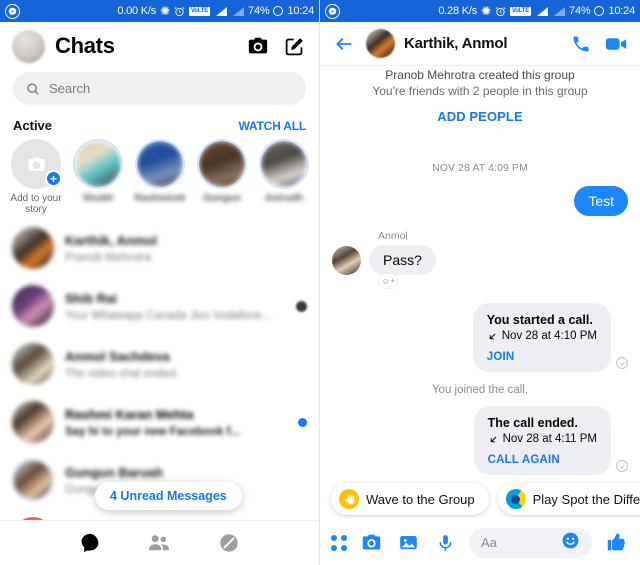 This screenshot has height=565, width=640. What do you see at coordinates (621, 11) in the screenshot?
I see `clock-right: 10:24` at bounding box center [621, 11].